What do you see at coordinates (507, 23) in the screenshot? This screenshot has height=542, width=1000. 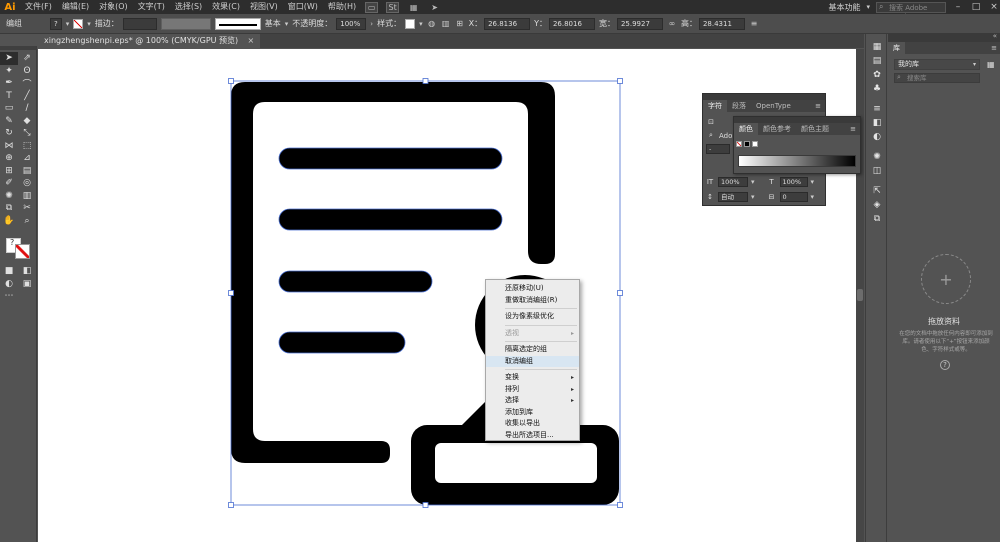 I see `x-field: 26.8136` at bounding box center [507, 23].